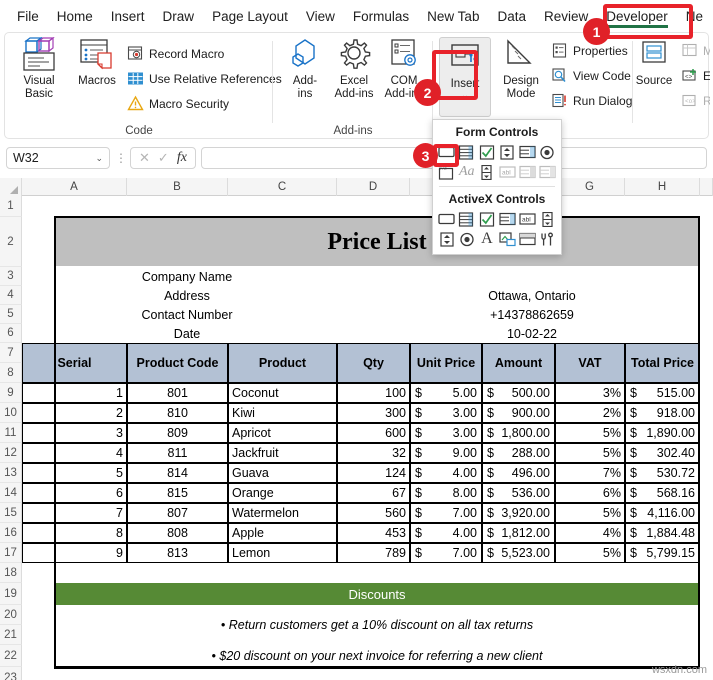 Image resolution: width=713 pixels, height=680 pixels. What do you see at coordinates (99, 158) in the screenshot?
I see `name-box-chevron-down-icon: ⌄` at bounding box center [99, 158].